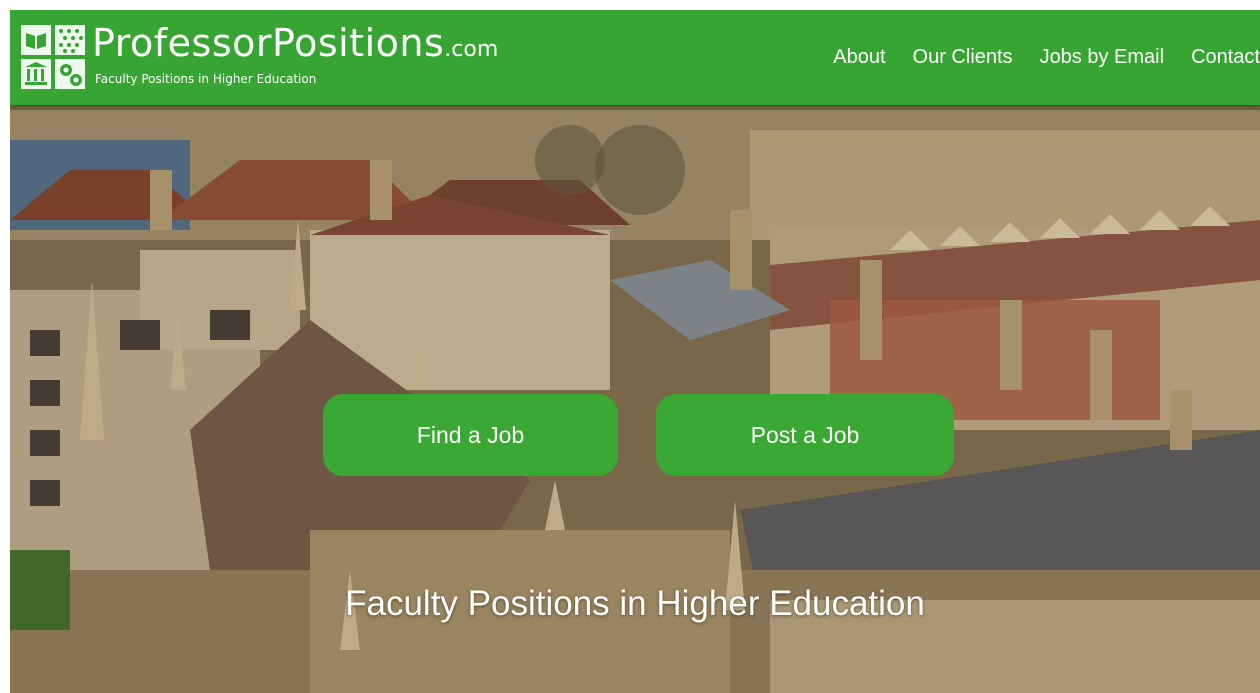 The width and height of the screenshot is (1260, 693). What do you see at coordinates (53, 57) in the screenshot?
I see `university-logo-icon` at bounding box center [53, 57].